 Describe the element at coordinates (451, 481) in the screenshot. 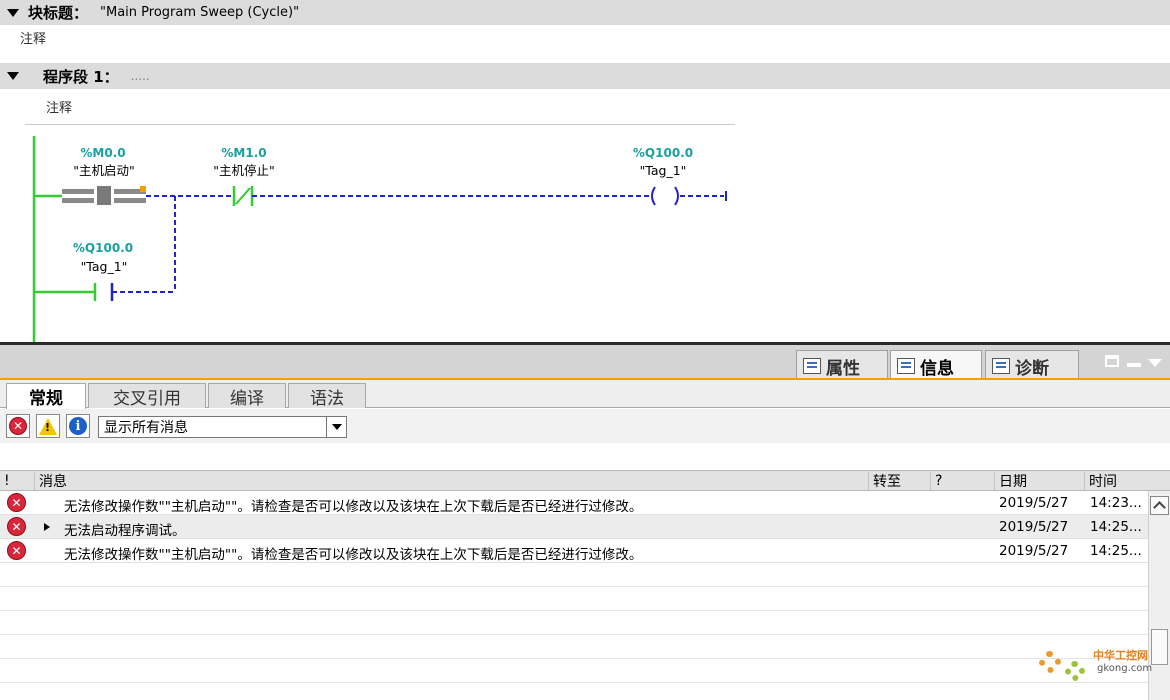

I see `column-message: 消息` at that location.